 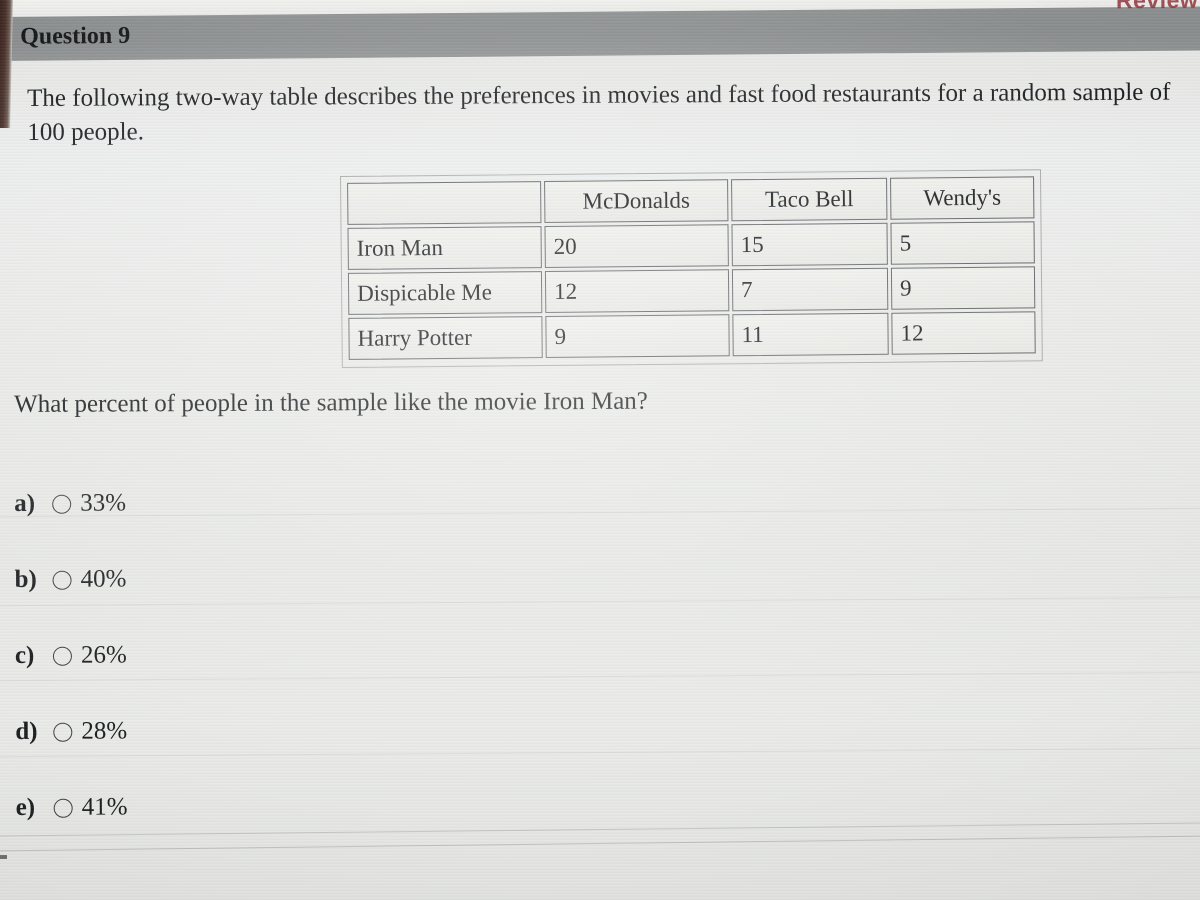 What do you see at coordinates (637, 336) in the screenshot?
I see `cell-harry-potter-mcdonalds: 9` at bounding box center [637, 336].